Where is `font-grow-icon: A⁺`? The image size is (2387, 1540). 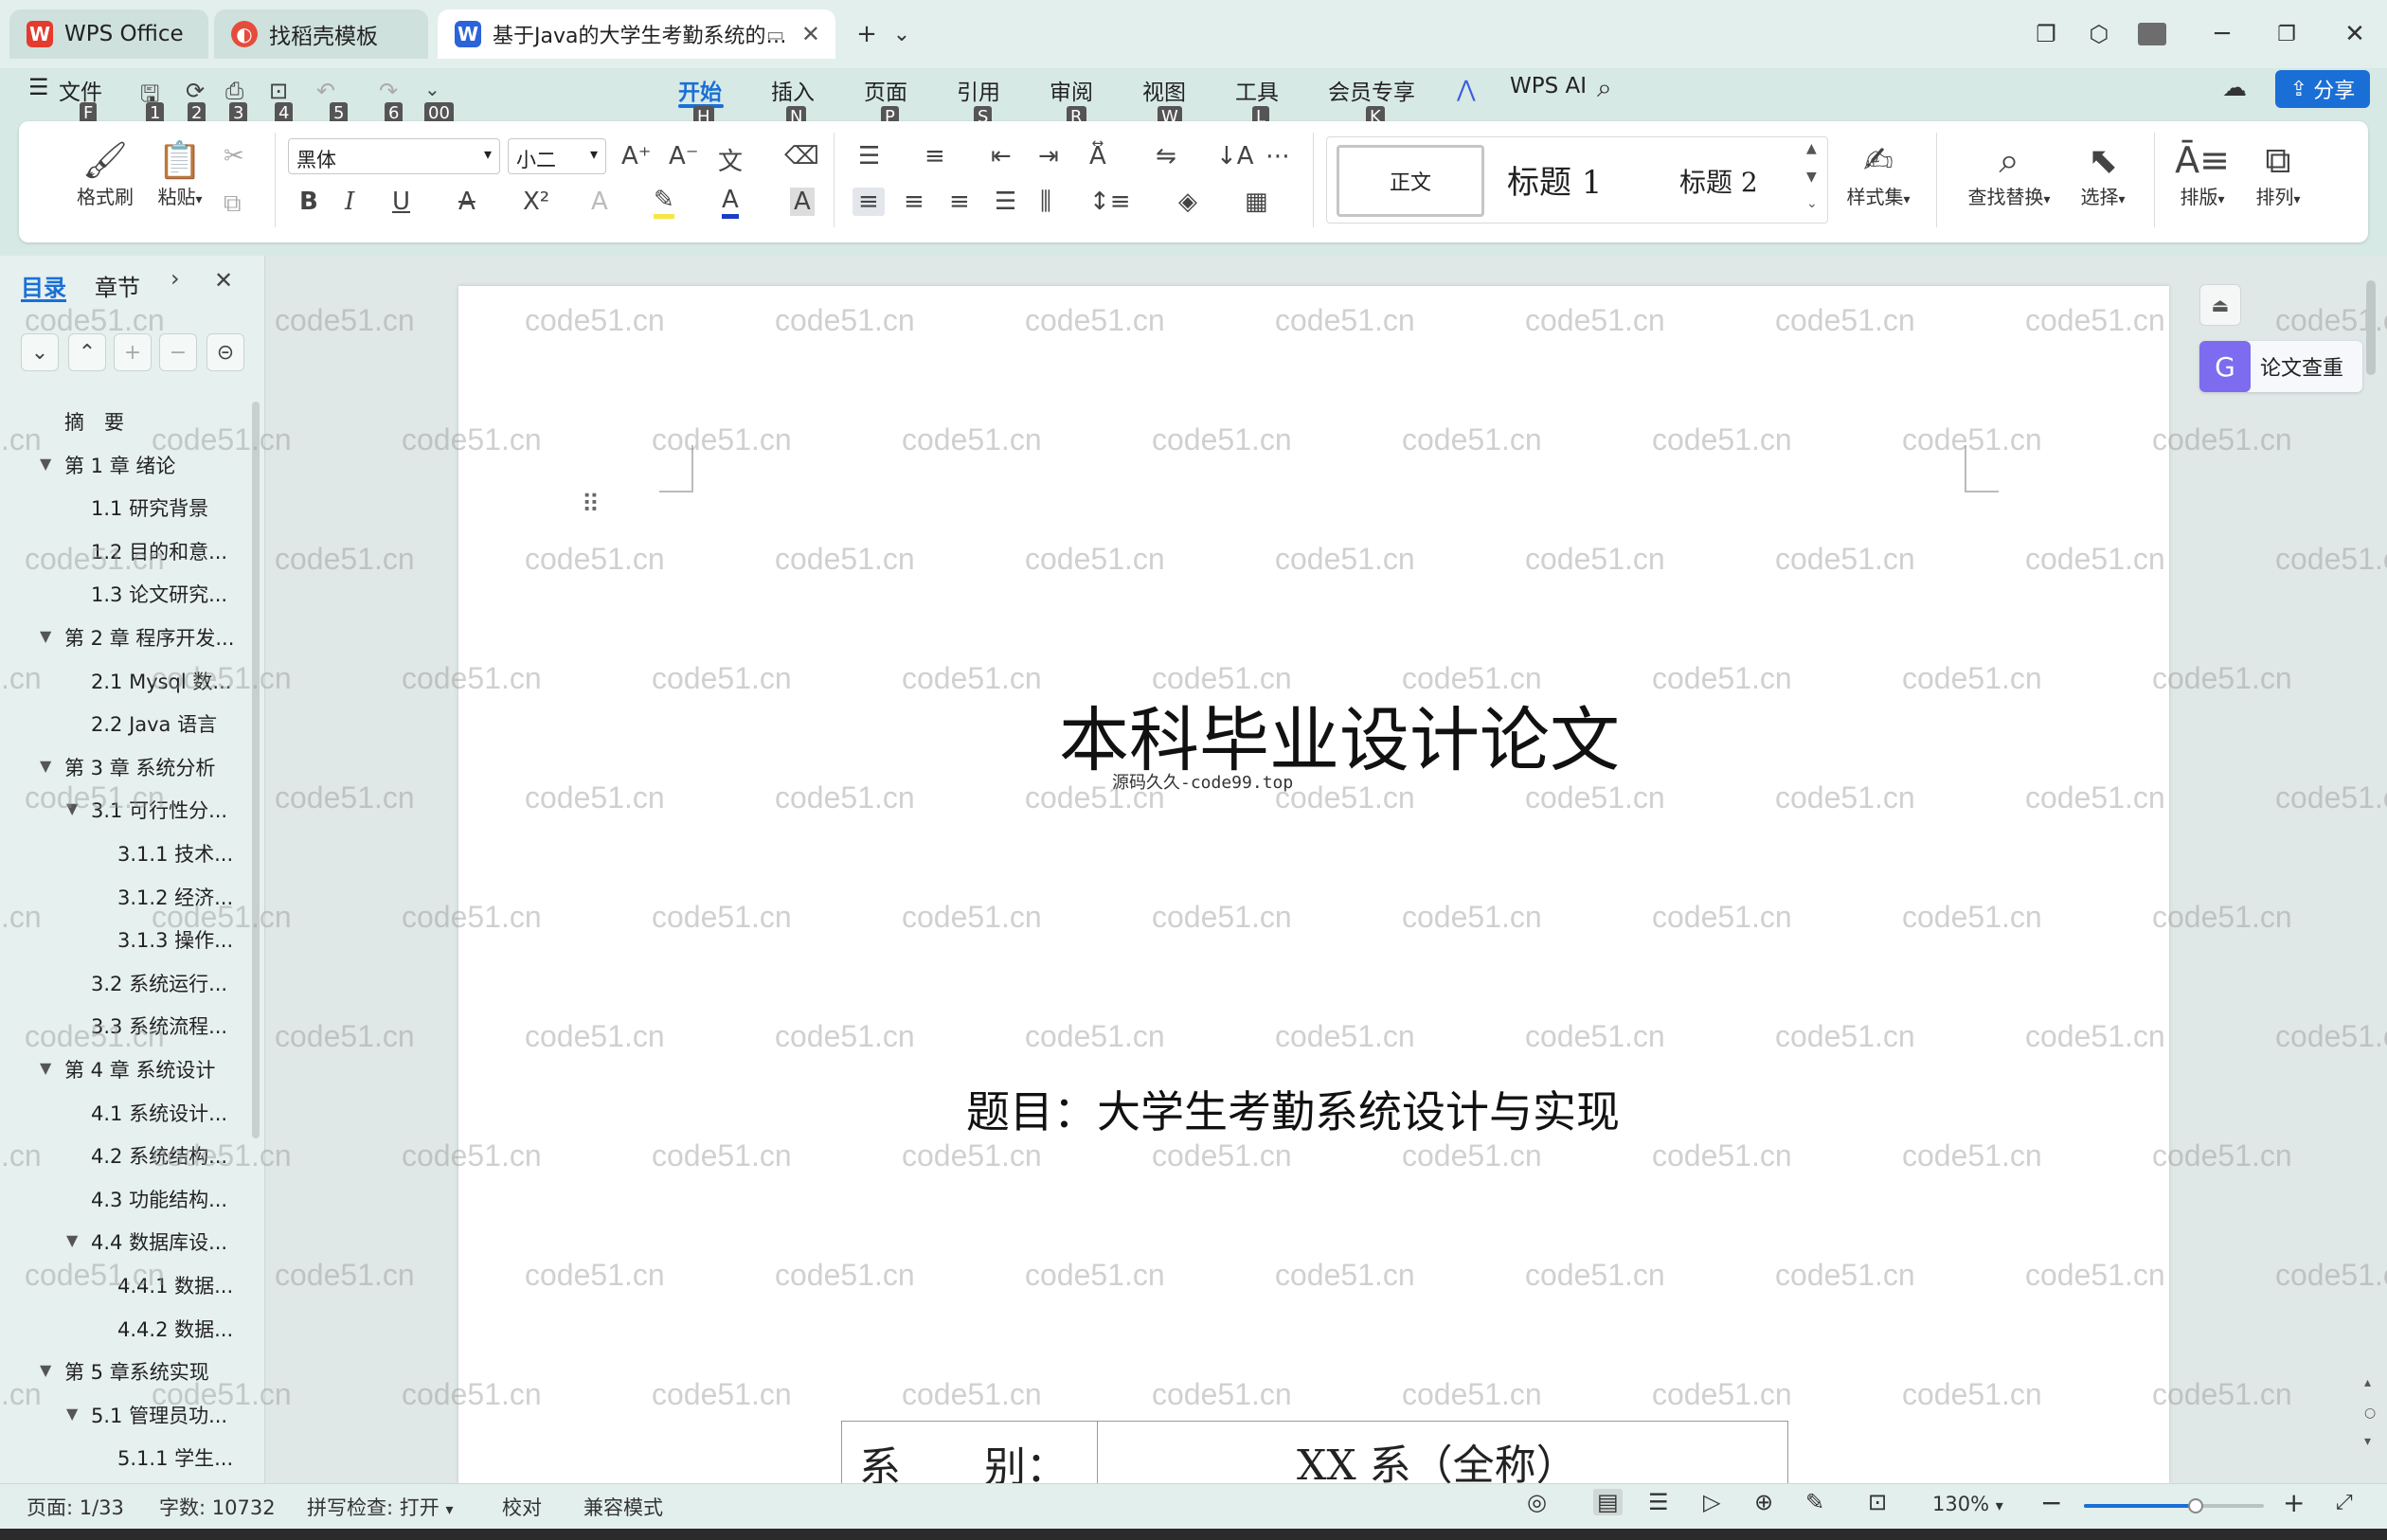
font-grow-icon: A⁺ is located at coordinates (636, 156).